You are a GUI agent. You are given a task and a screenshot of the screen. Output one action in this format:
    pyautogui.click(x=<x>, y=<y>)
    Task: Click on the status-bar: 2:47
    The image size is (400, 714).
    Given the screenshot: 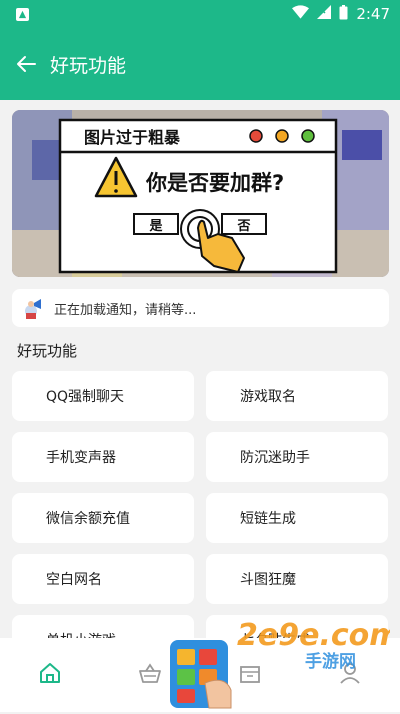 What is the action you would take?
    pyautogui.click(x=200, y=14)
    